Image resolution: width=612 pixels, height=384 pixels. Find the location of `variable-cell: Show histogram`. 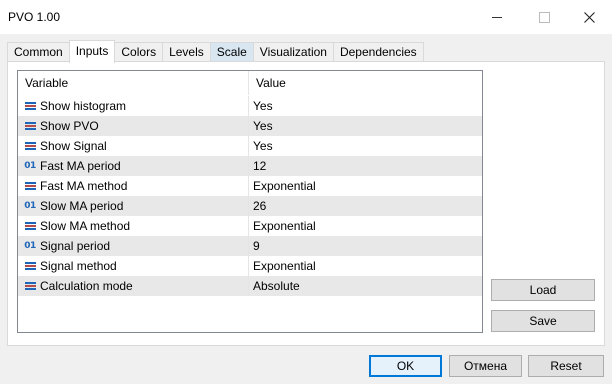

variable-cell: Show histogram is located at coordinates (133, 106).